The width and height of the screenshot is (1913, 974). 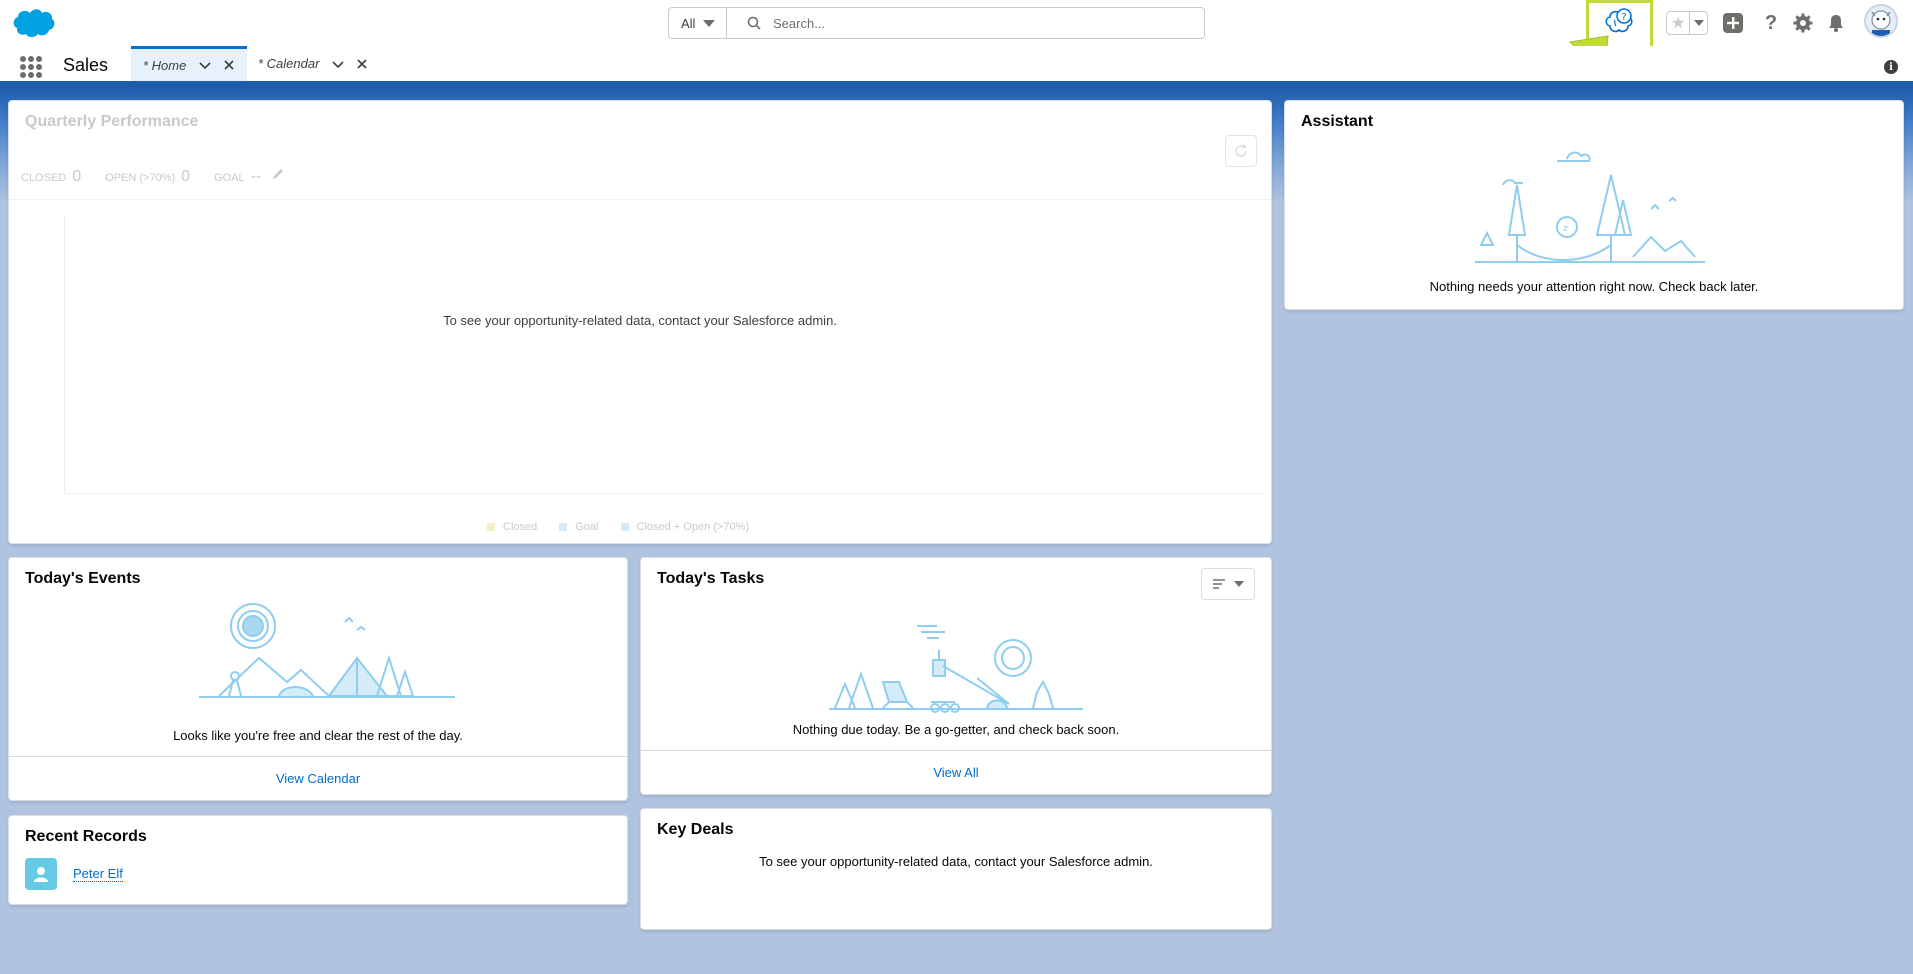 I want to click on list-item: Peter Elf, so click(x=74, y=874).